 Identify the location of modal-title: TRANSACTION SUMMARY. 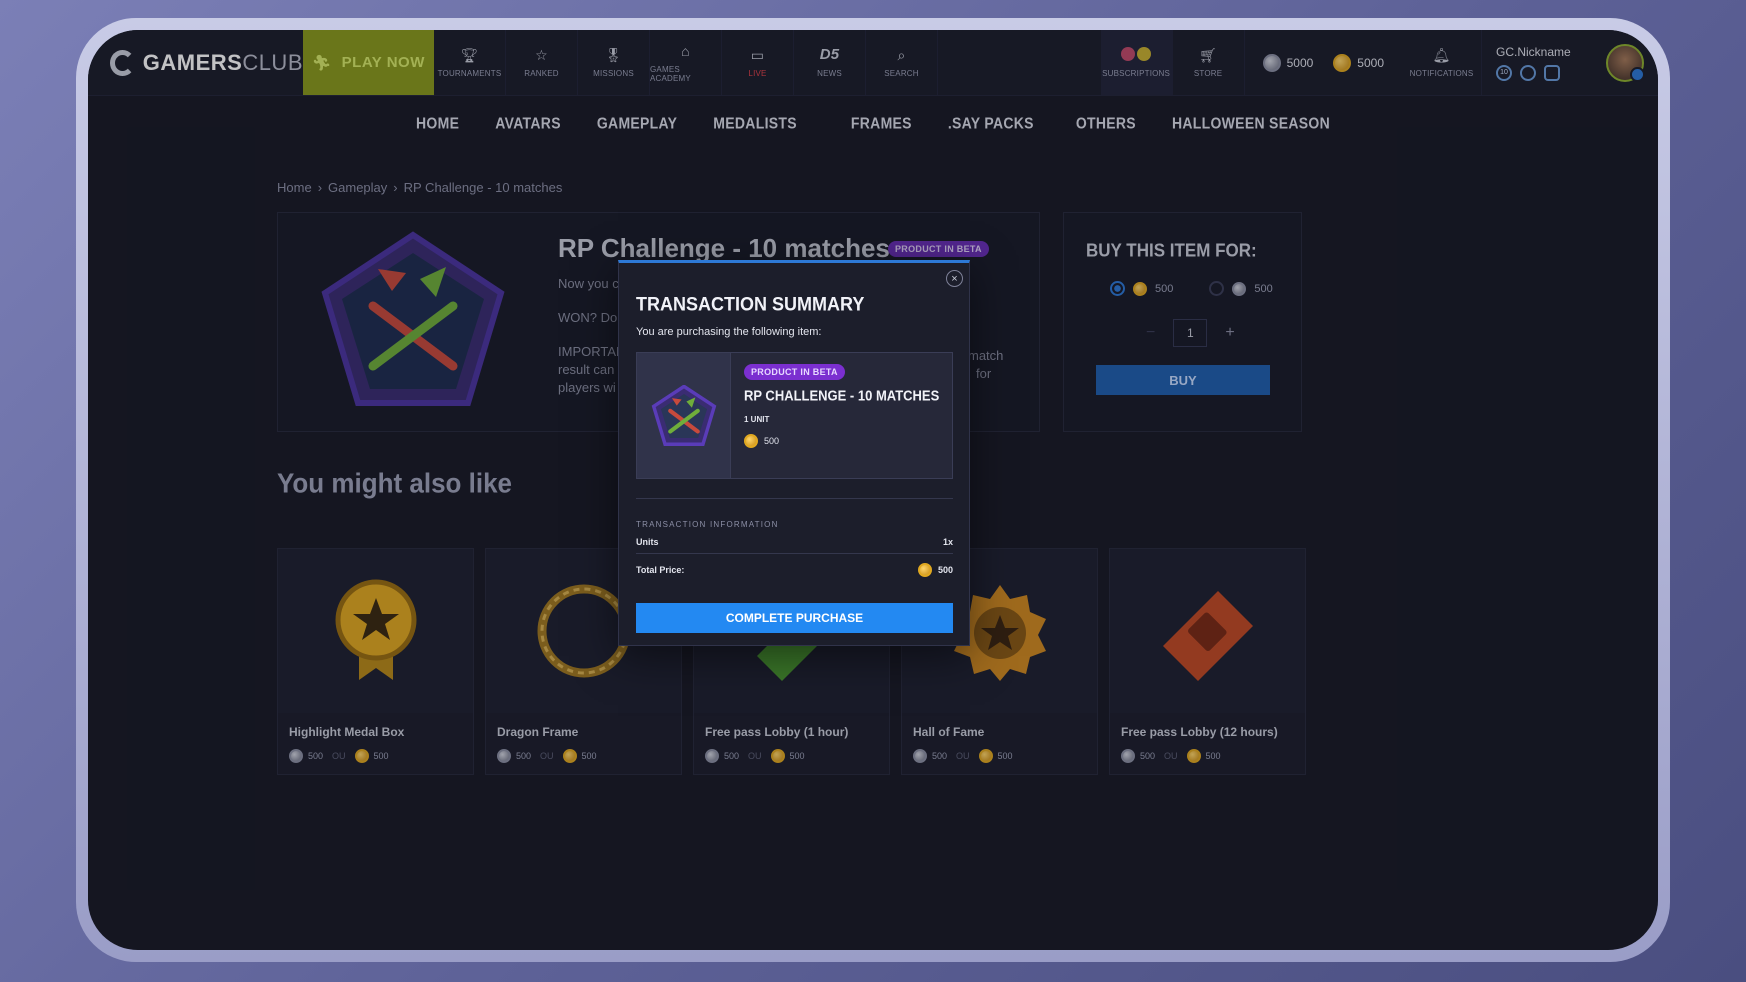
(750, 303).